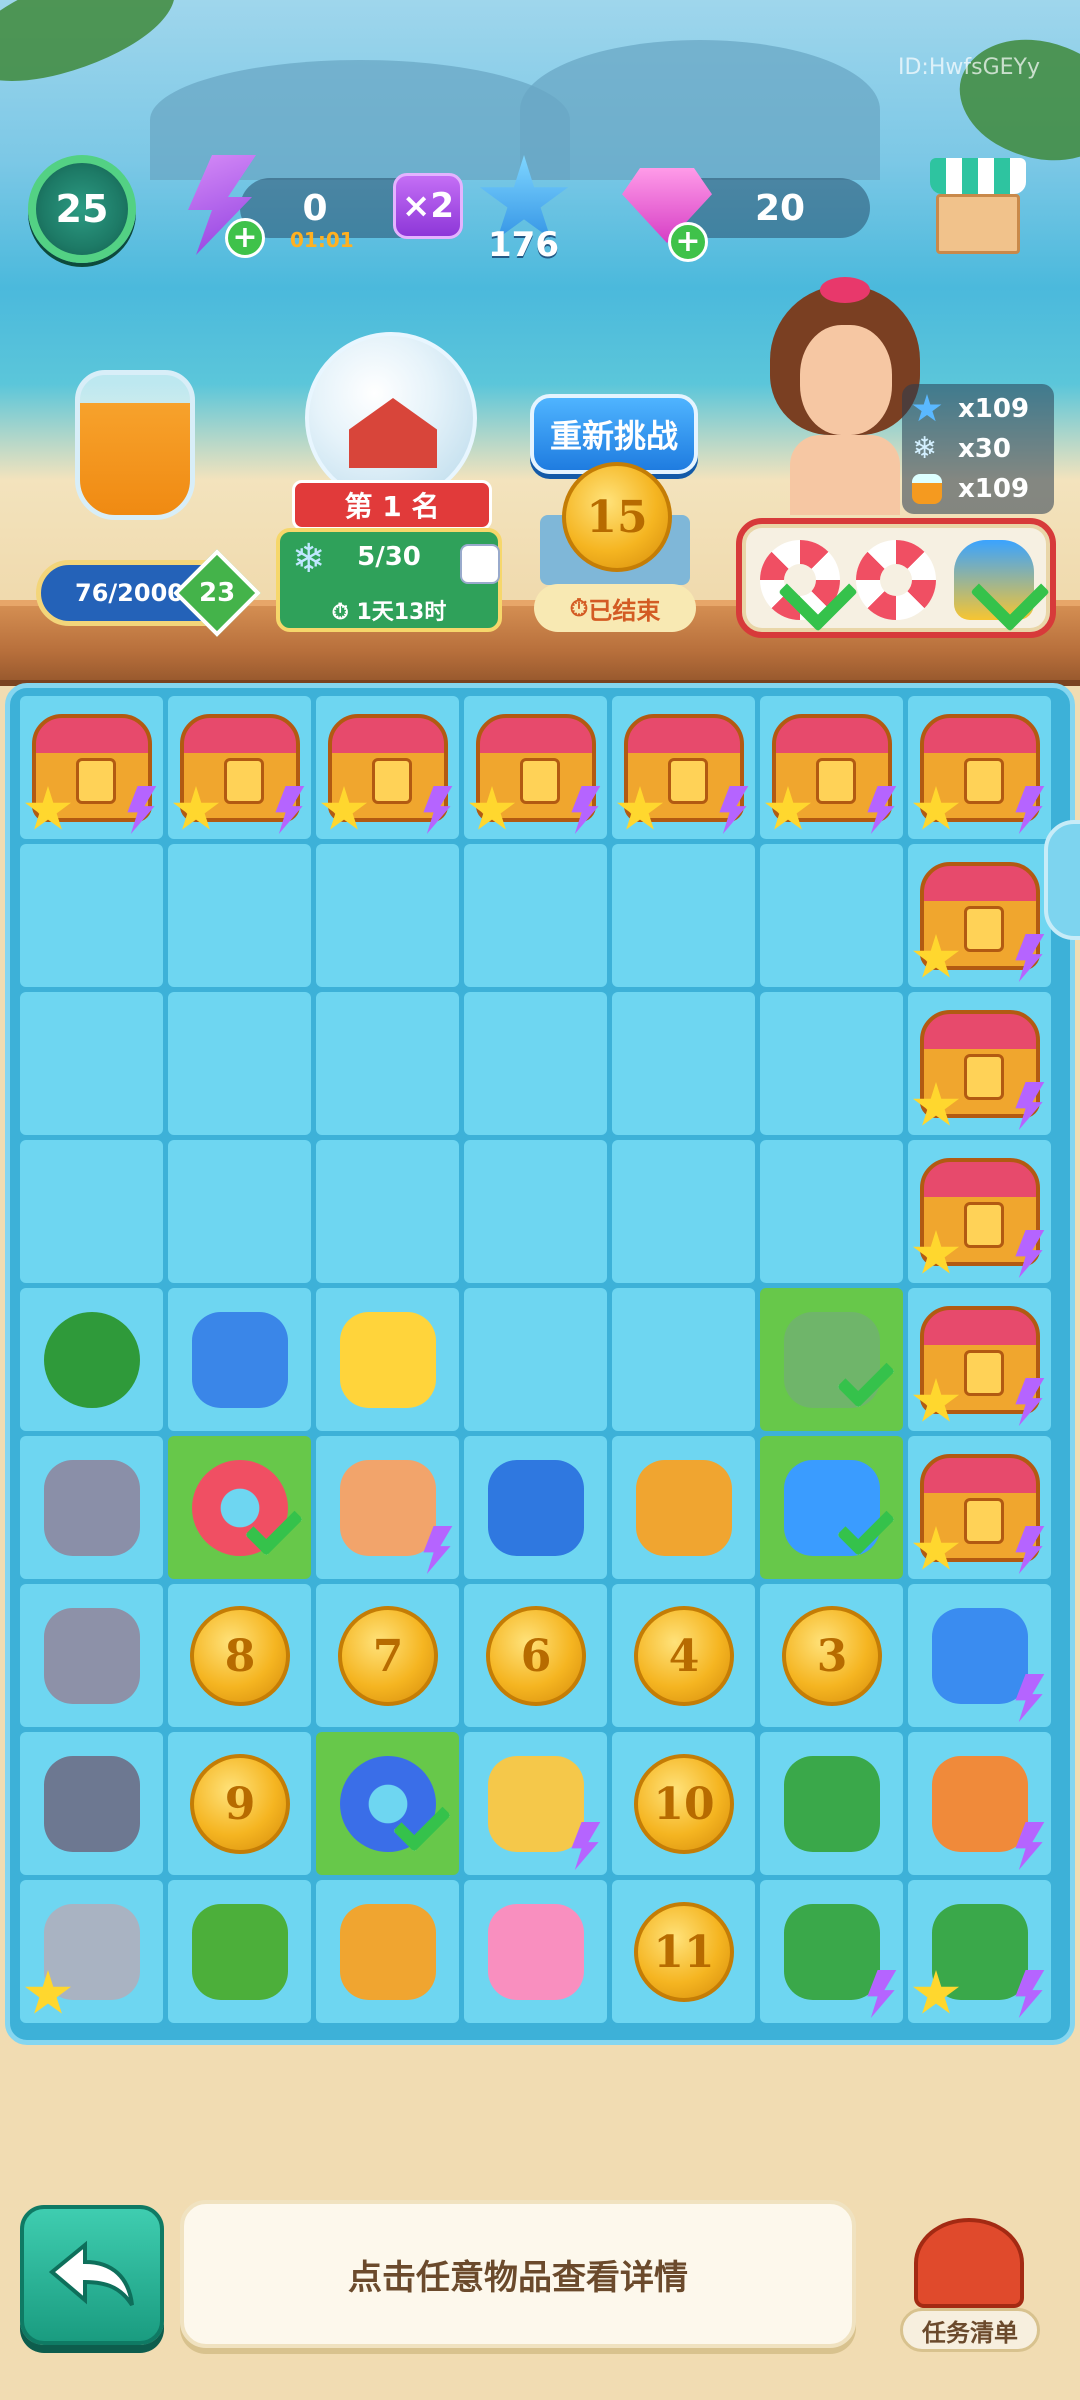  Describe the element at coordinates (683, 1803) in the screenshot. I see `board-cell: 10` at that location.